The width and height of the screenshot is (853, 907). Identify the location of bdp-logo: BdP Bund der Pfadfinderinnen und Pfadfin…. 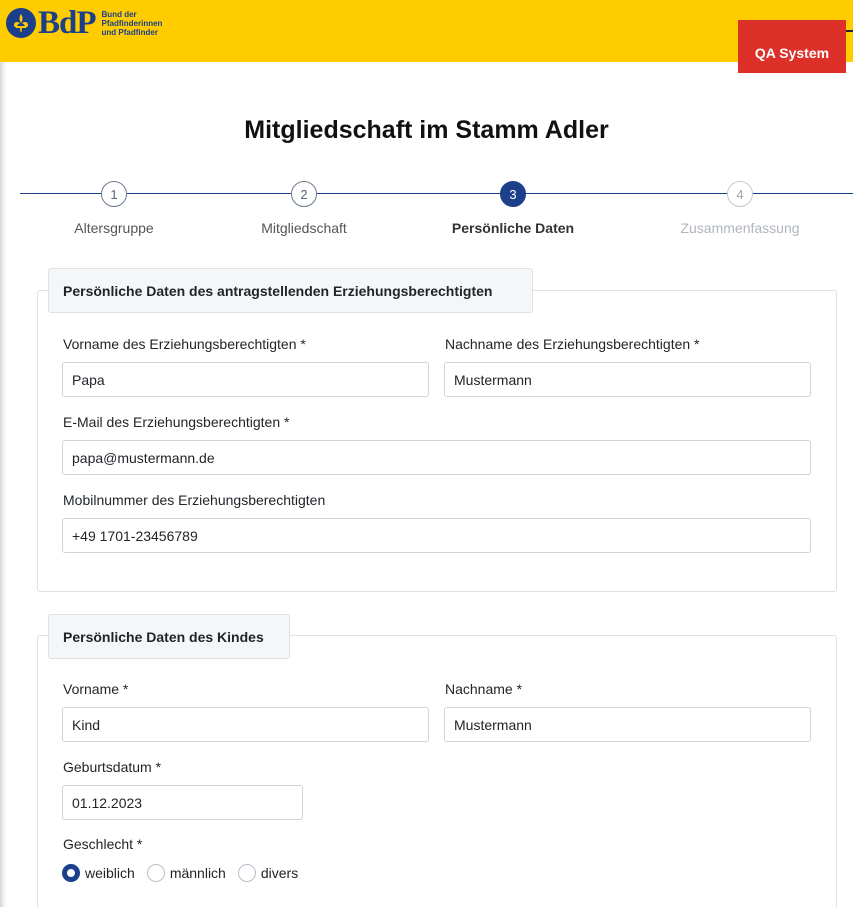
(84, 23).